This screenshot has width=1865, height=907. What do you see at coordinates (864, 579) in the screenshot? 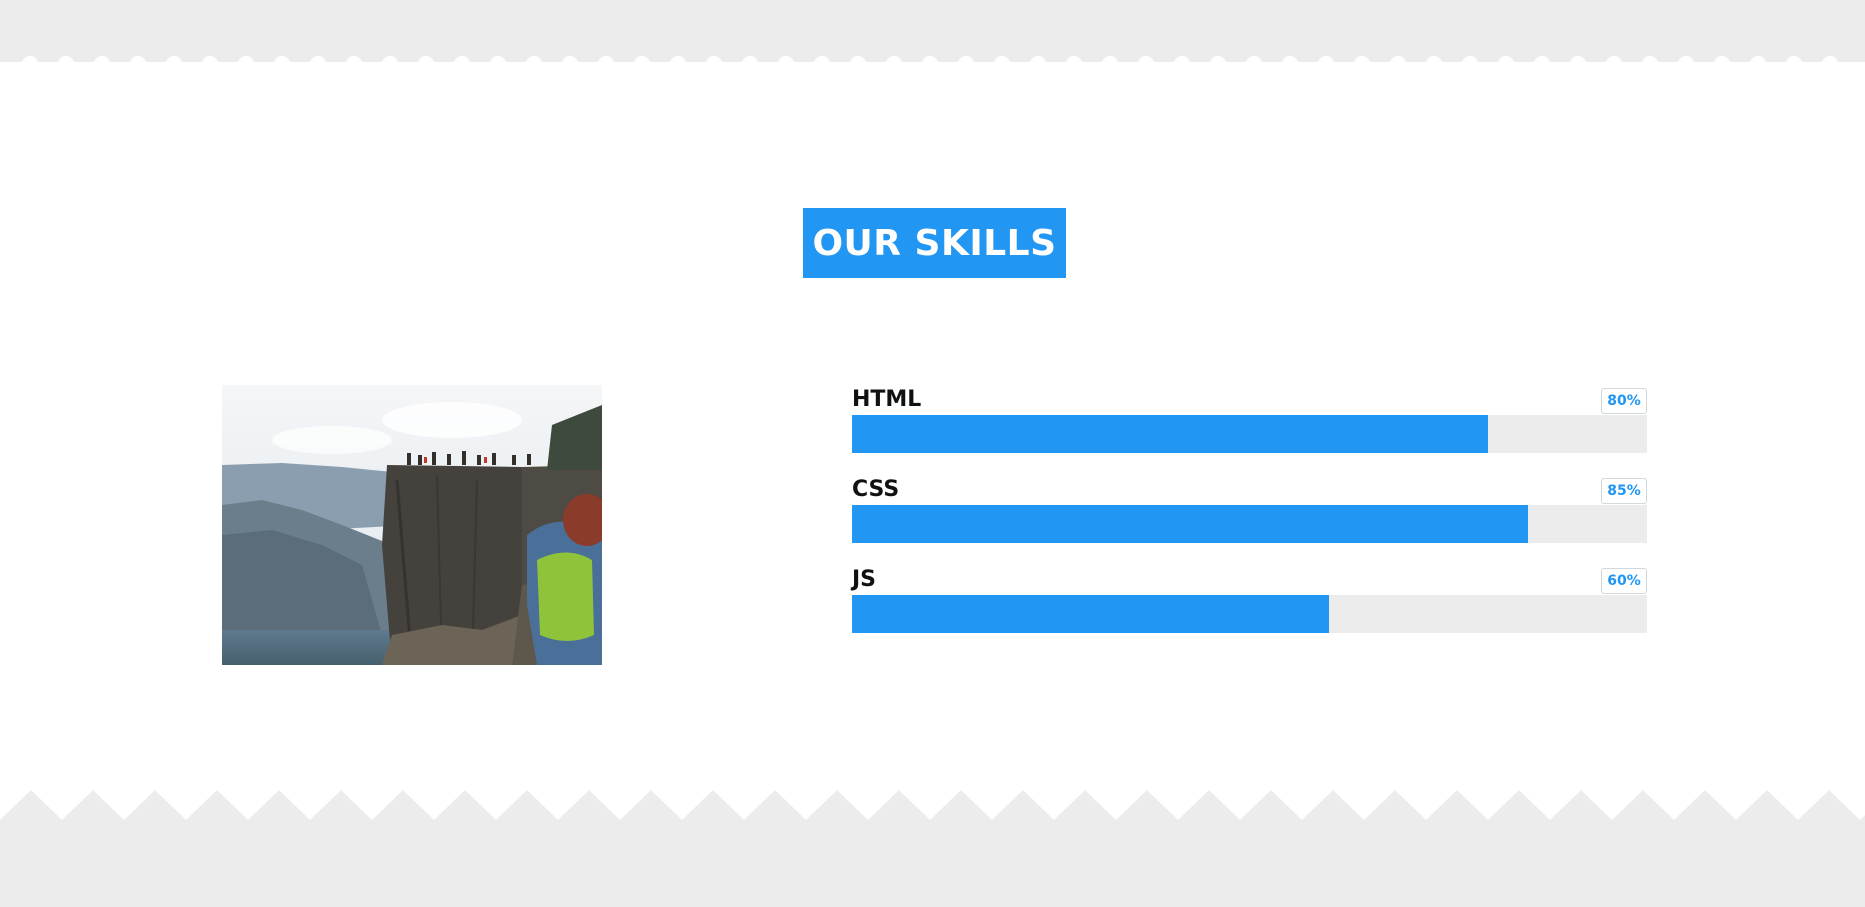
I see `skill-label: JS` at bounding box center [864, 579].